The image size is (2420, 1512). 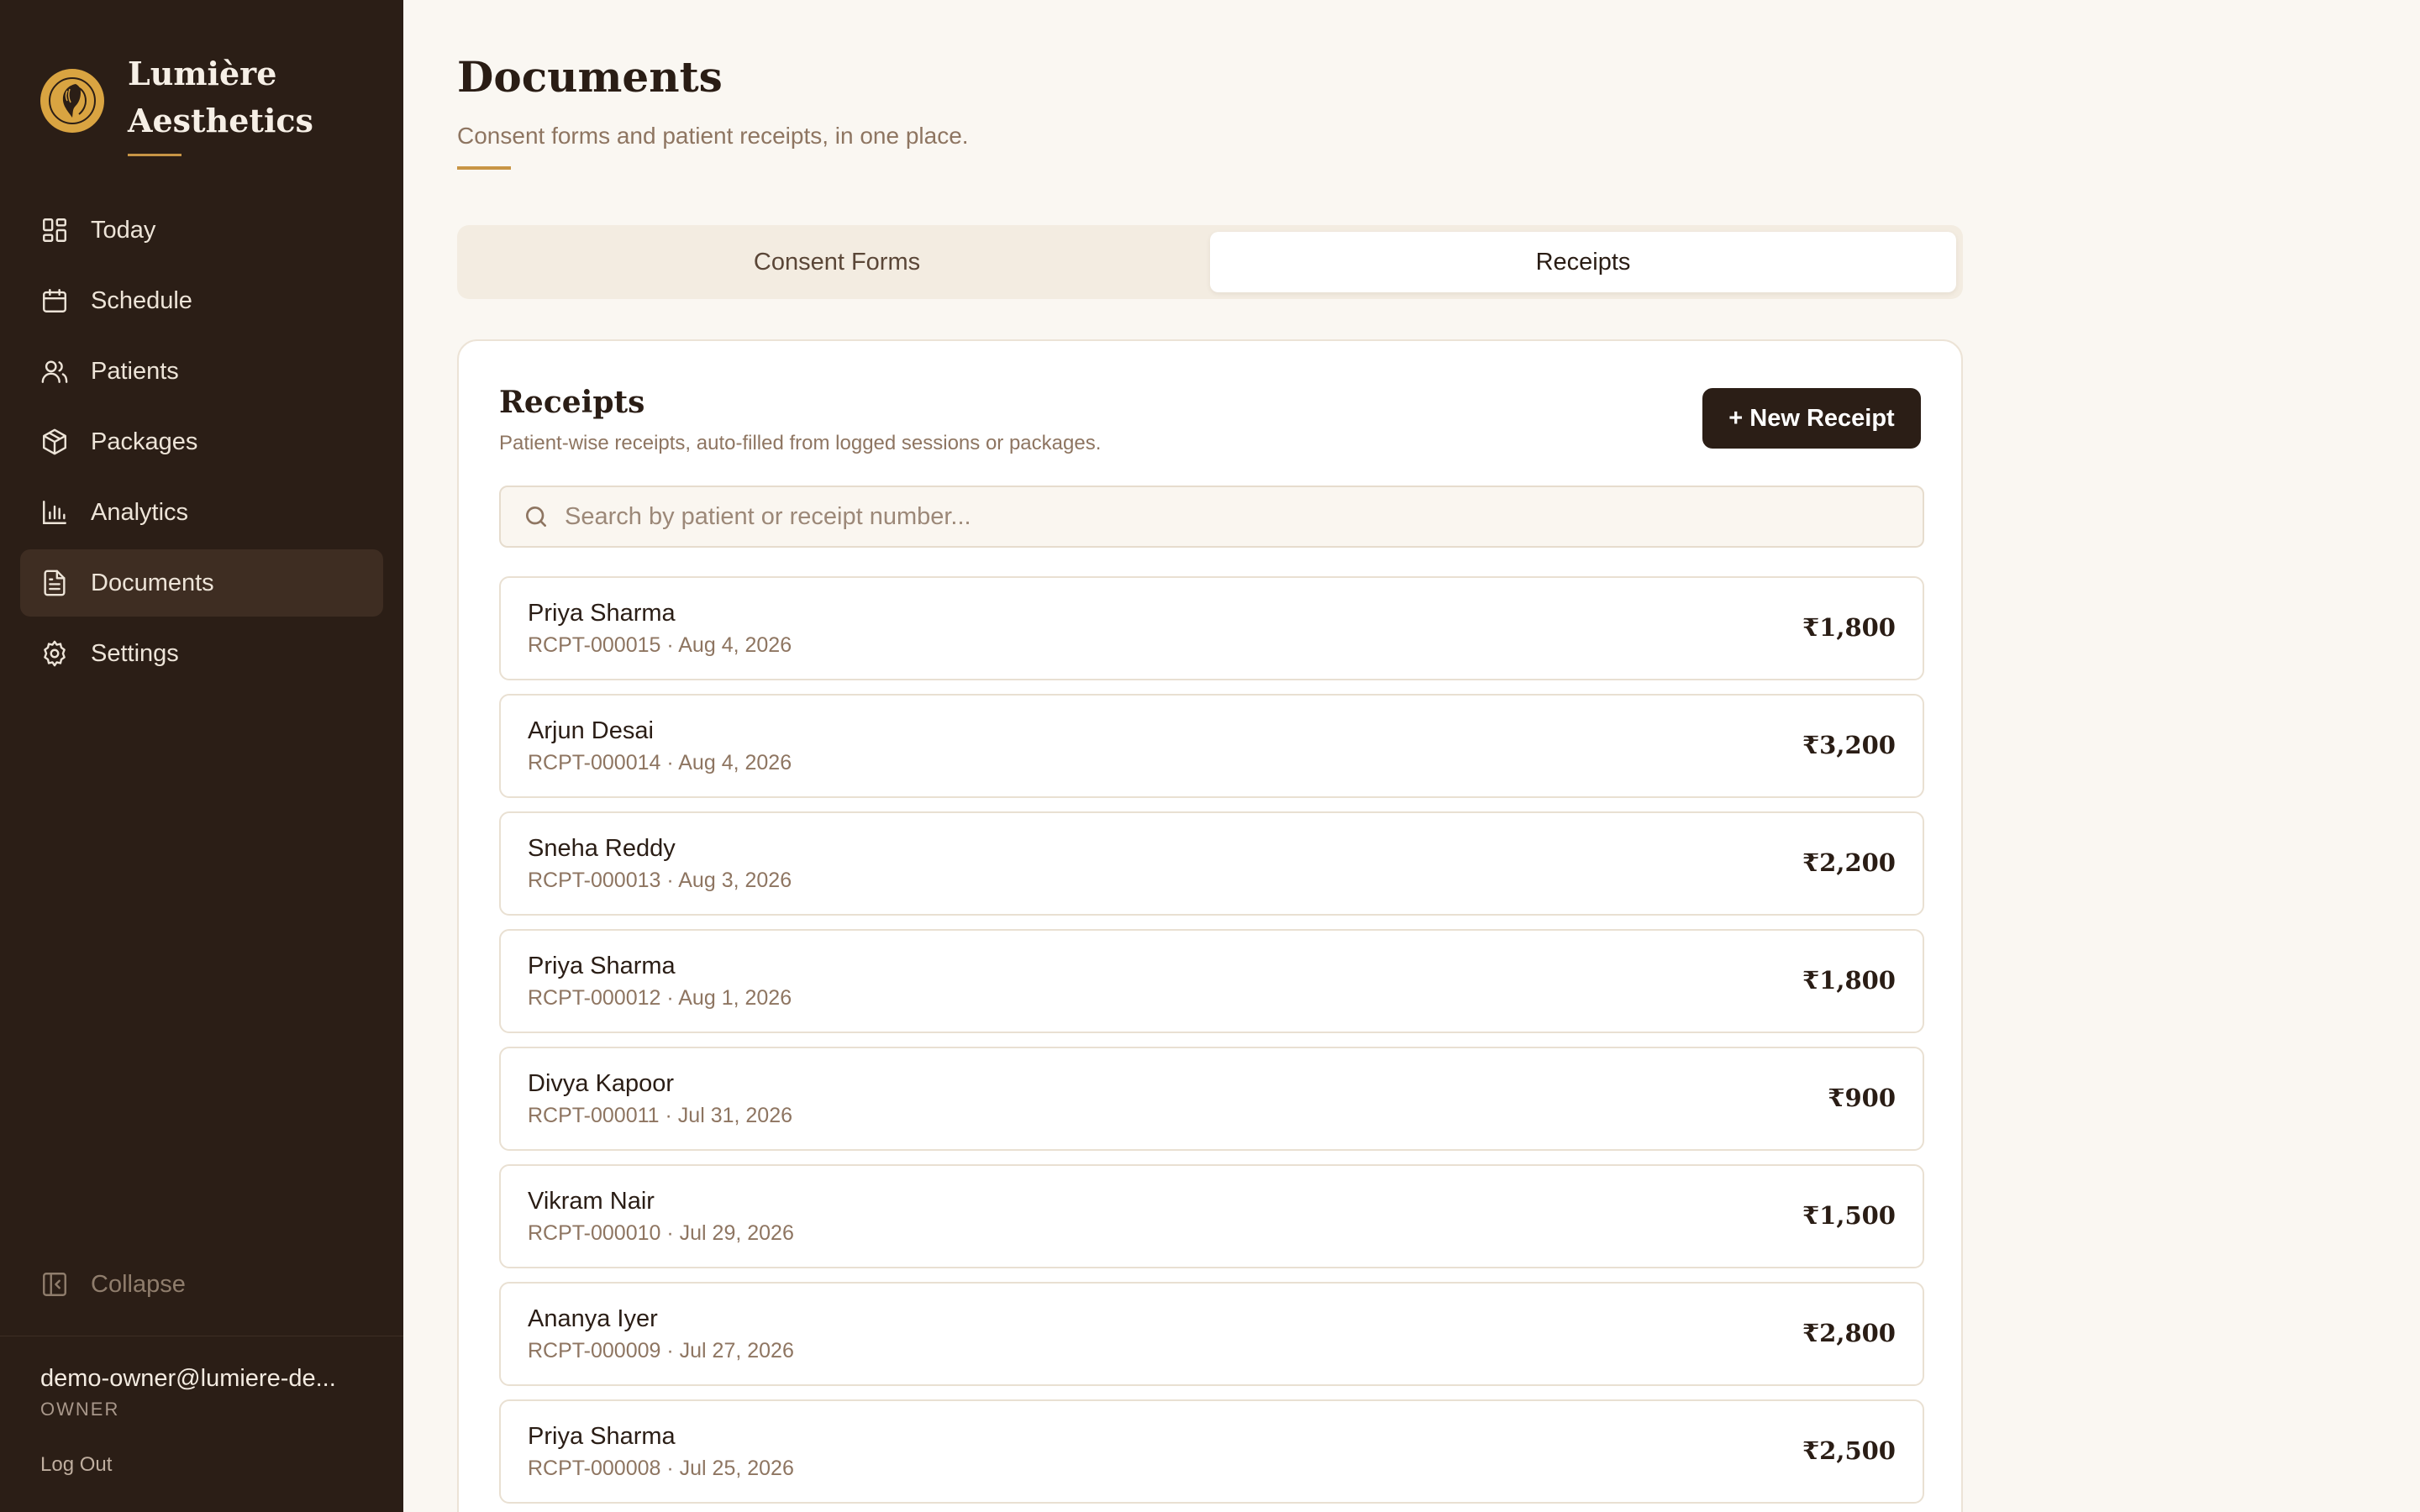 What do you see at coordinates (660, 880) in the screenshot?
I see `receipt-meta: RCPT-000013 · Aug 3, 2026` at bounding box center [660, 880].